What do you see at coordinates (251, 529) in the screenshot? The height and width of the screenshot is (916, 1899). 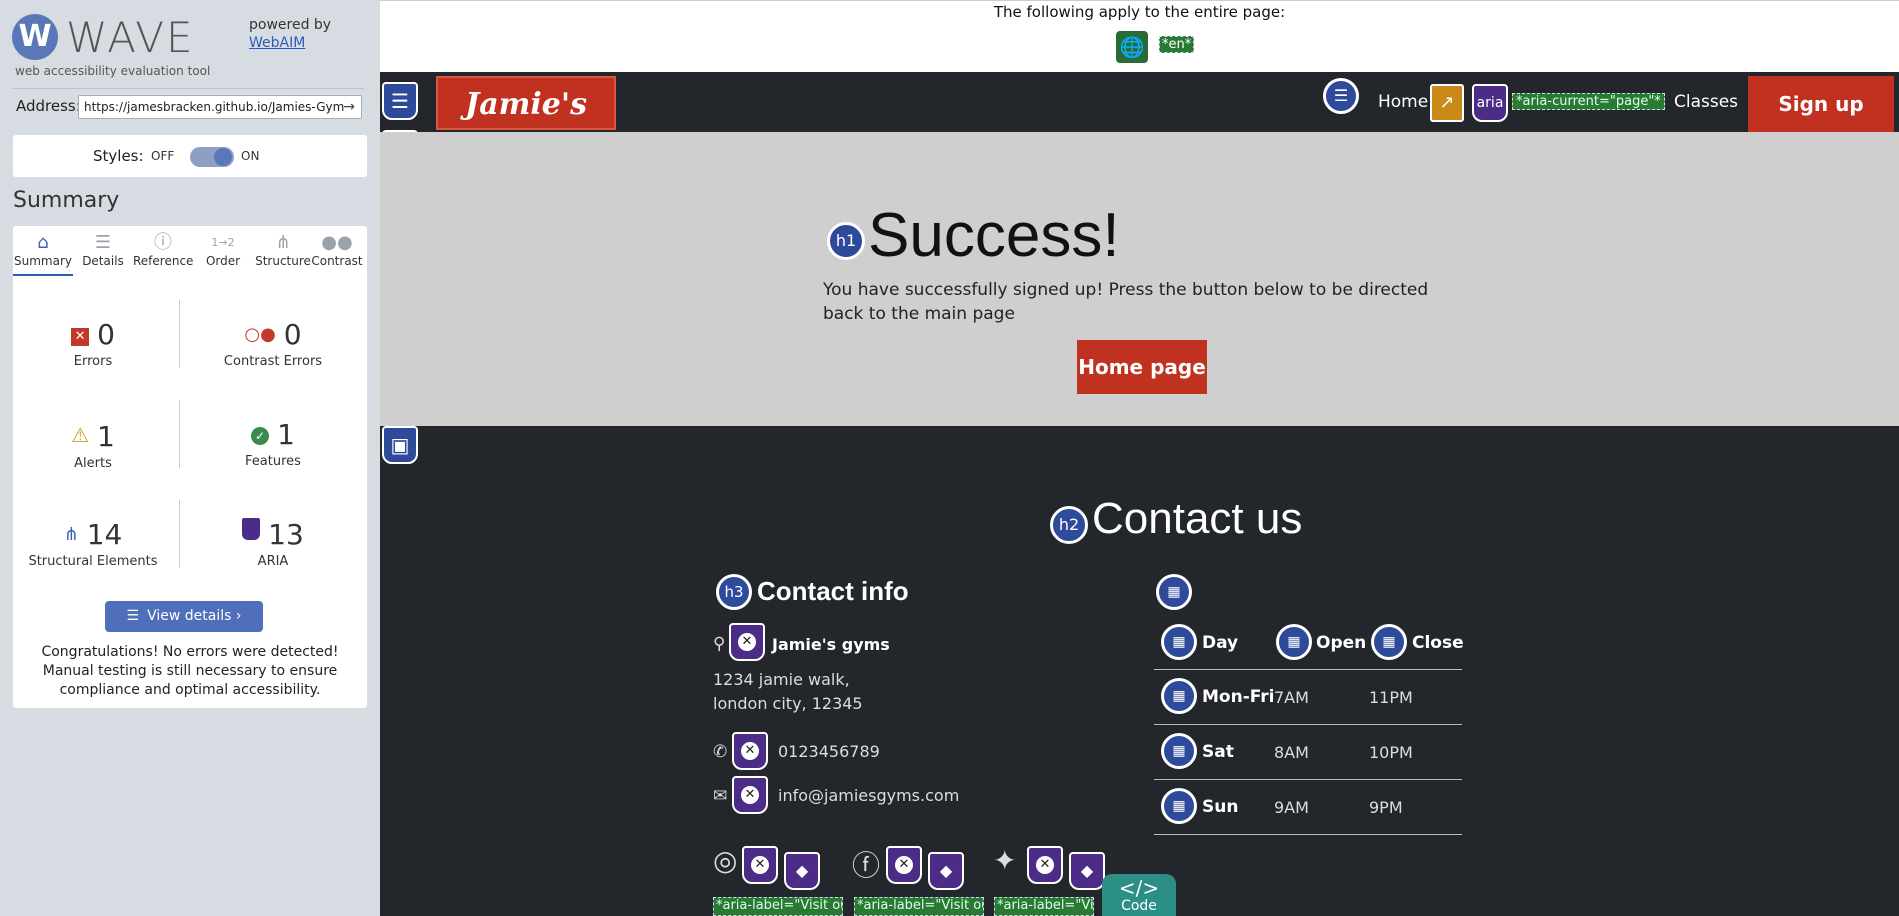 I see `aria-icon` at bounding box center [251, 529].